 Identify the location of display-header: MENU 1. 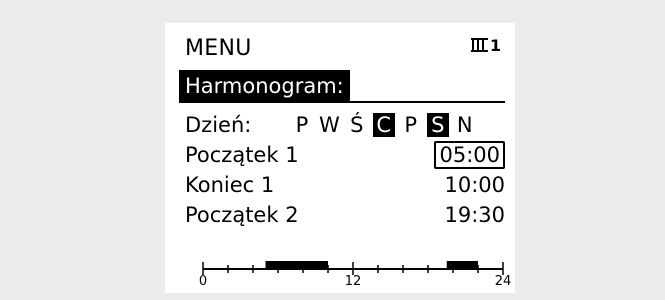
(343, 49).